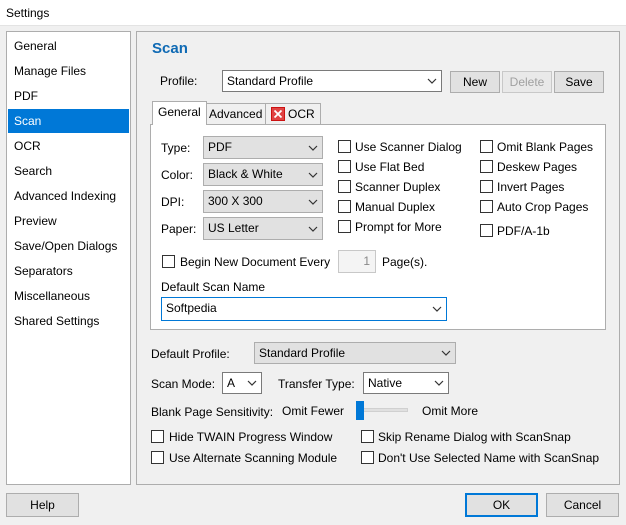  What do you see at coordinates (579, 82) in the screenshot?
I see `save-profile-button: Save` at bounding box center [579, 82].